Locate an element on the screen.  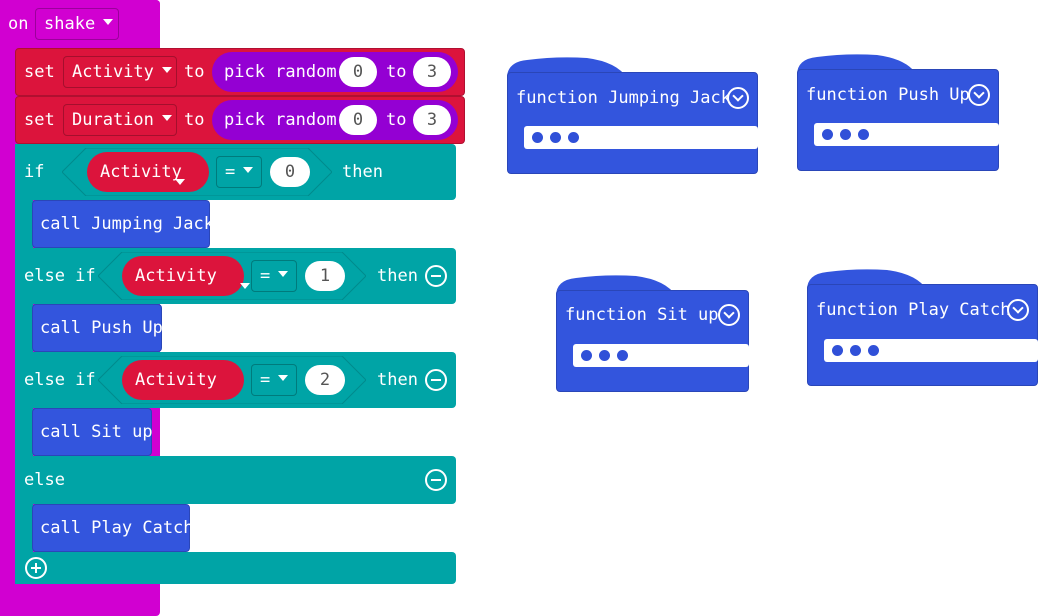
variable-dropdown-activity: Activity is located at coordinates (120, 72).